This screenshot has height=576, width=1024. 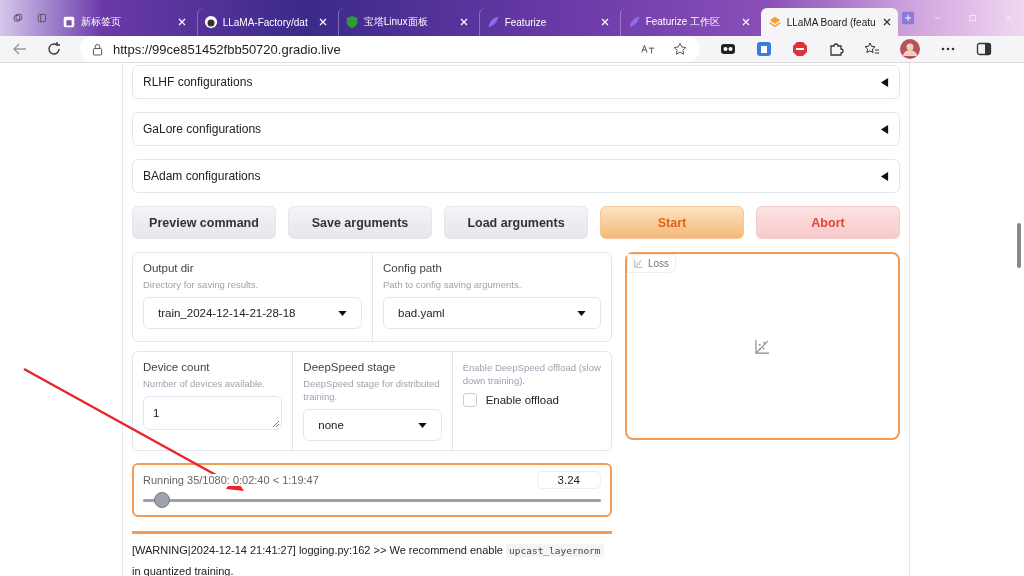 I want to click on field-hint: DeepSpeed stage for distributed training., so click(x=372, y=390).